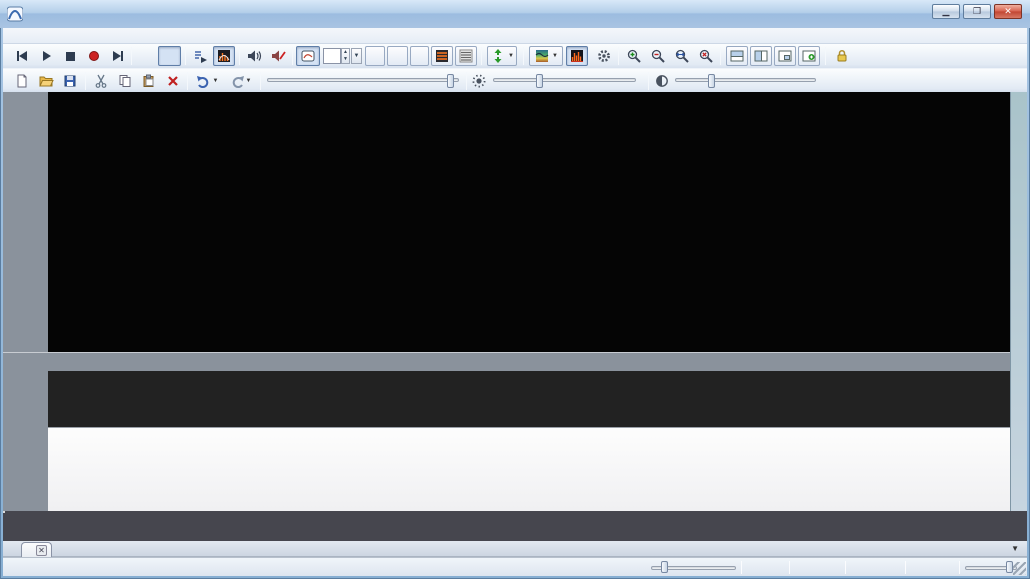 This screenshot has width=1030, height=579. I want to click on minimize-button: ▁, so click(946, 11).